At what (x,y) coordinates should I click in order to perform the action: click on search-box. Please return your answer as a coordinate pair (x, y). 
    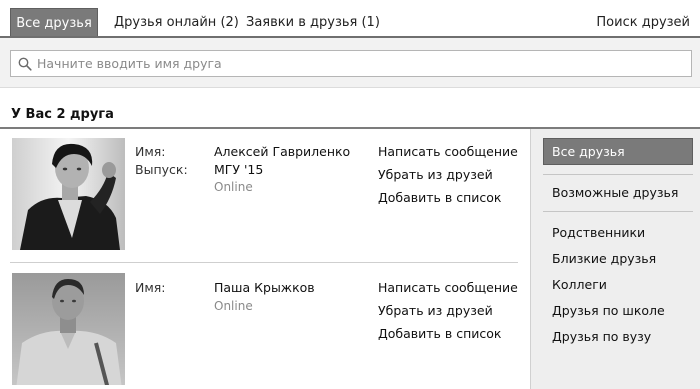
    Looking at the image, I should click on (351, 63).